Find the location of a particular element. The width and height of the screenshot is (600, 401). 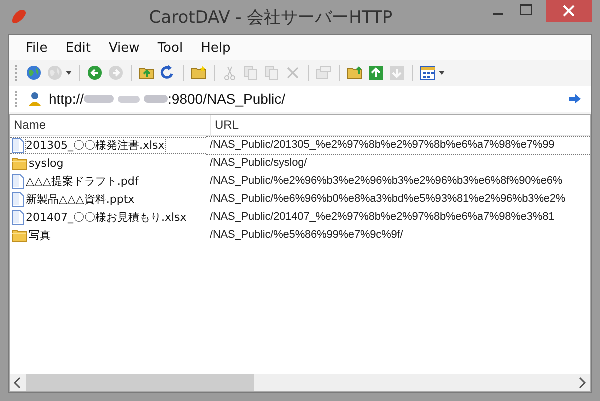

file-name-cell: △△△提案ドラフト.pdf is located at coordinates (108, 181).